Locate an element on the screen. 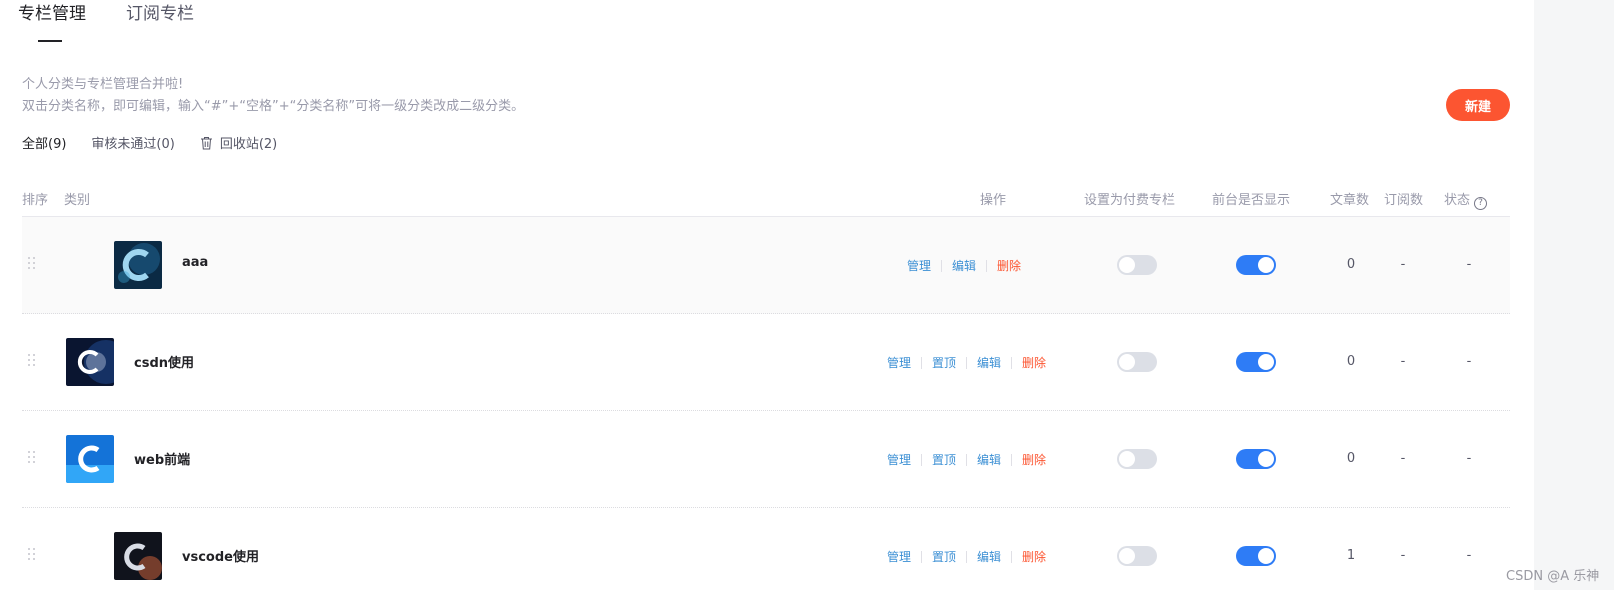 Image resolution: width=1614 pixels, height=590 pixels. column-name: aaa is located at coordinates (195, 262).